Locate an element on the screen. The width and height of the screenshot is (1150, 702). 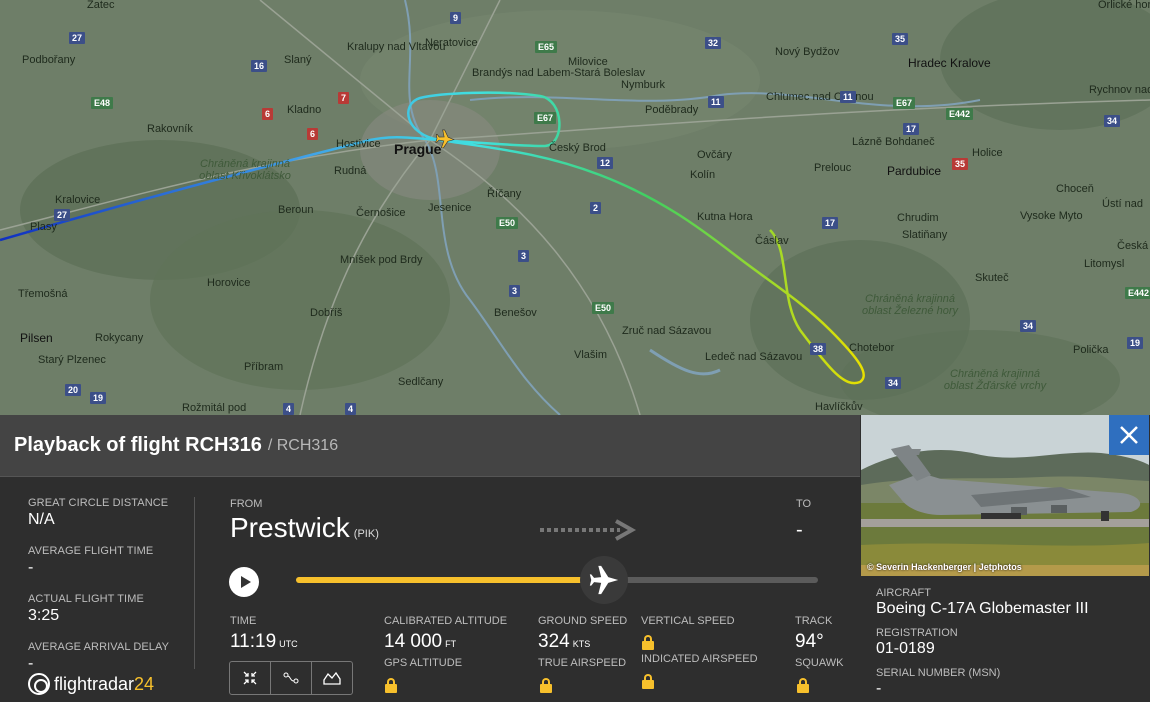
gps-altitude-label: GPS ALTITUDE is located at coordinates (423, 663).